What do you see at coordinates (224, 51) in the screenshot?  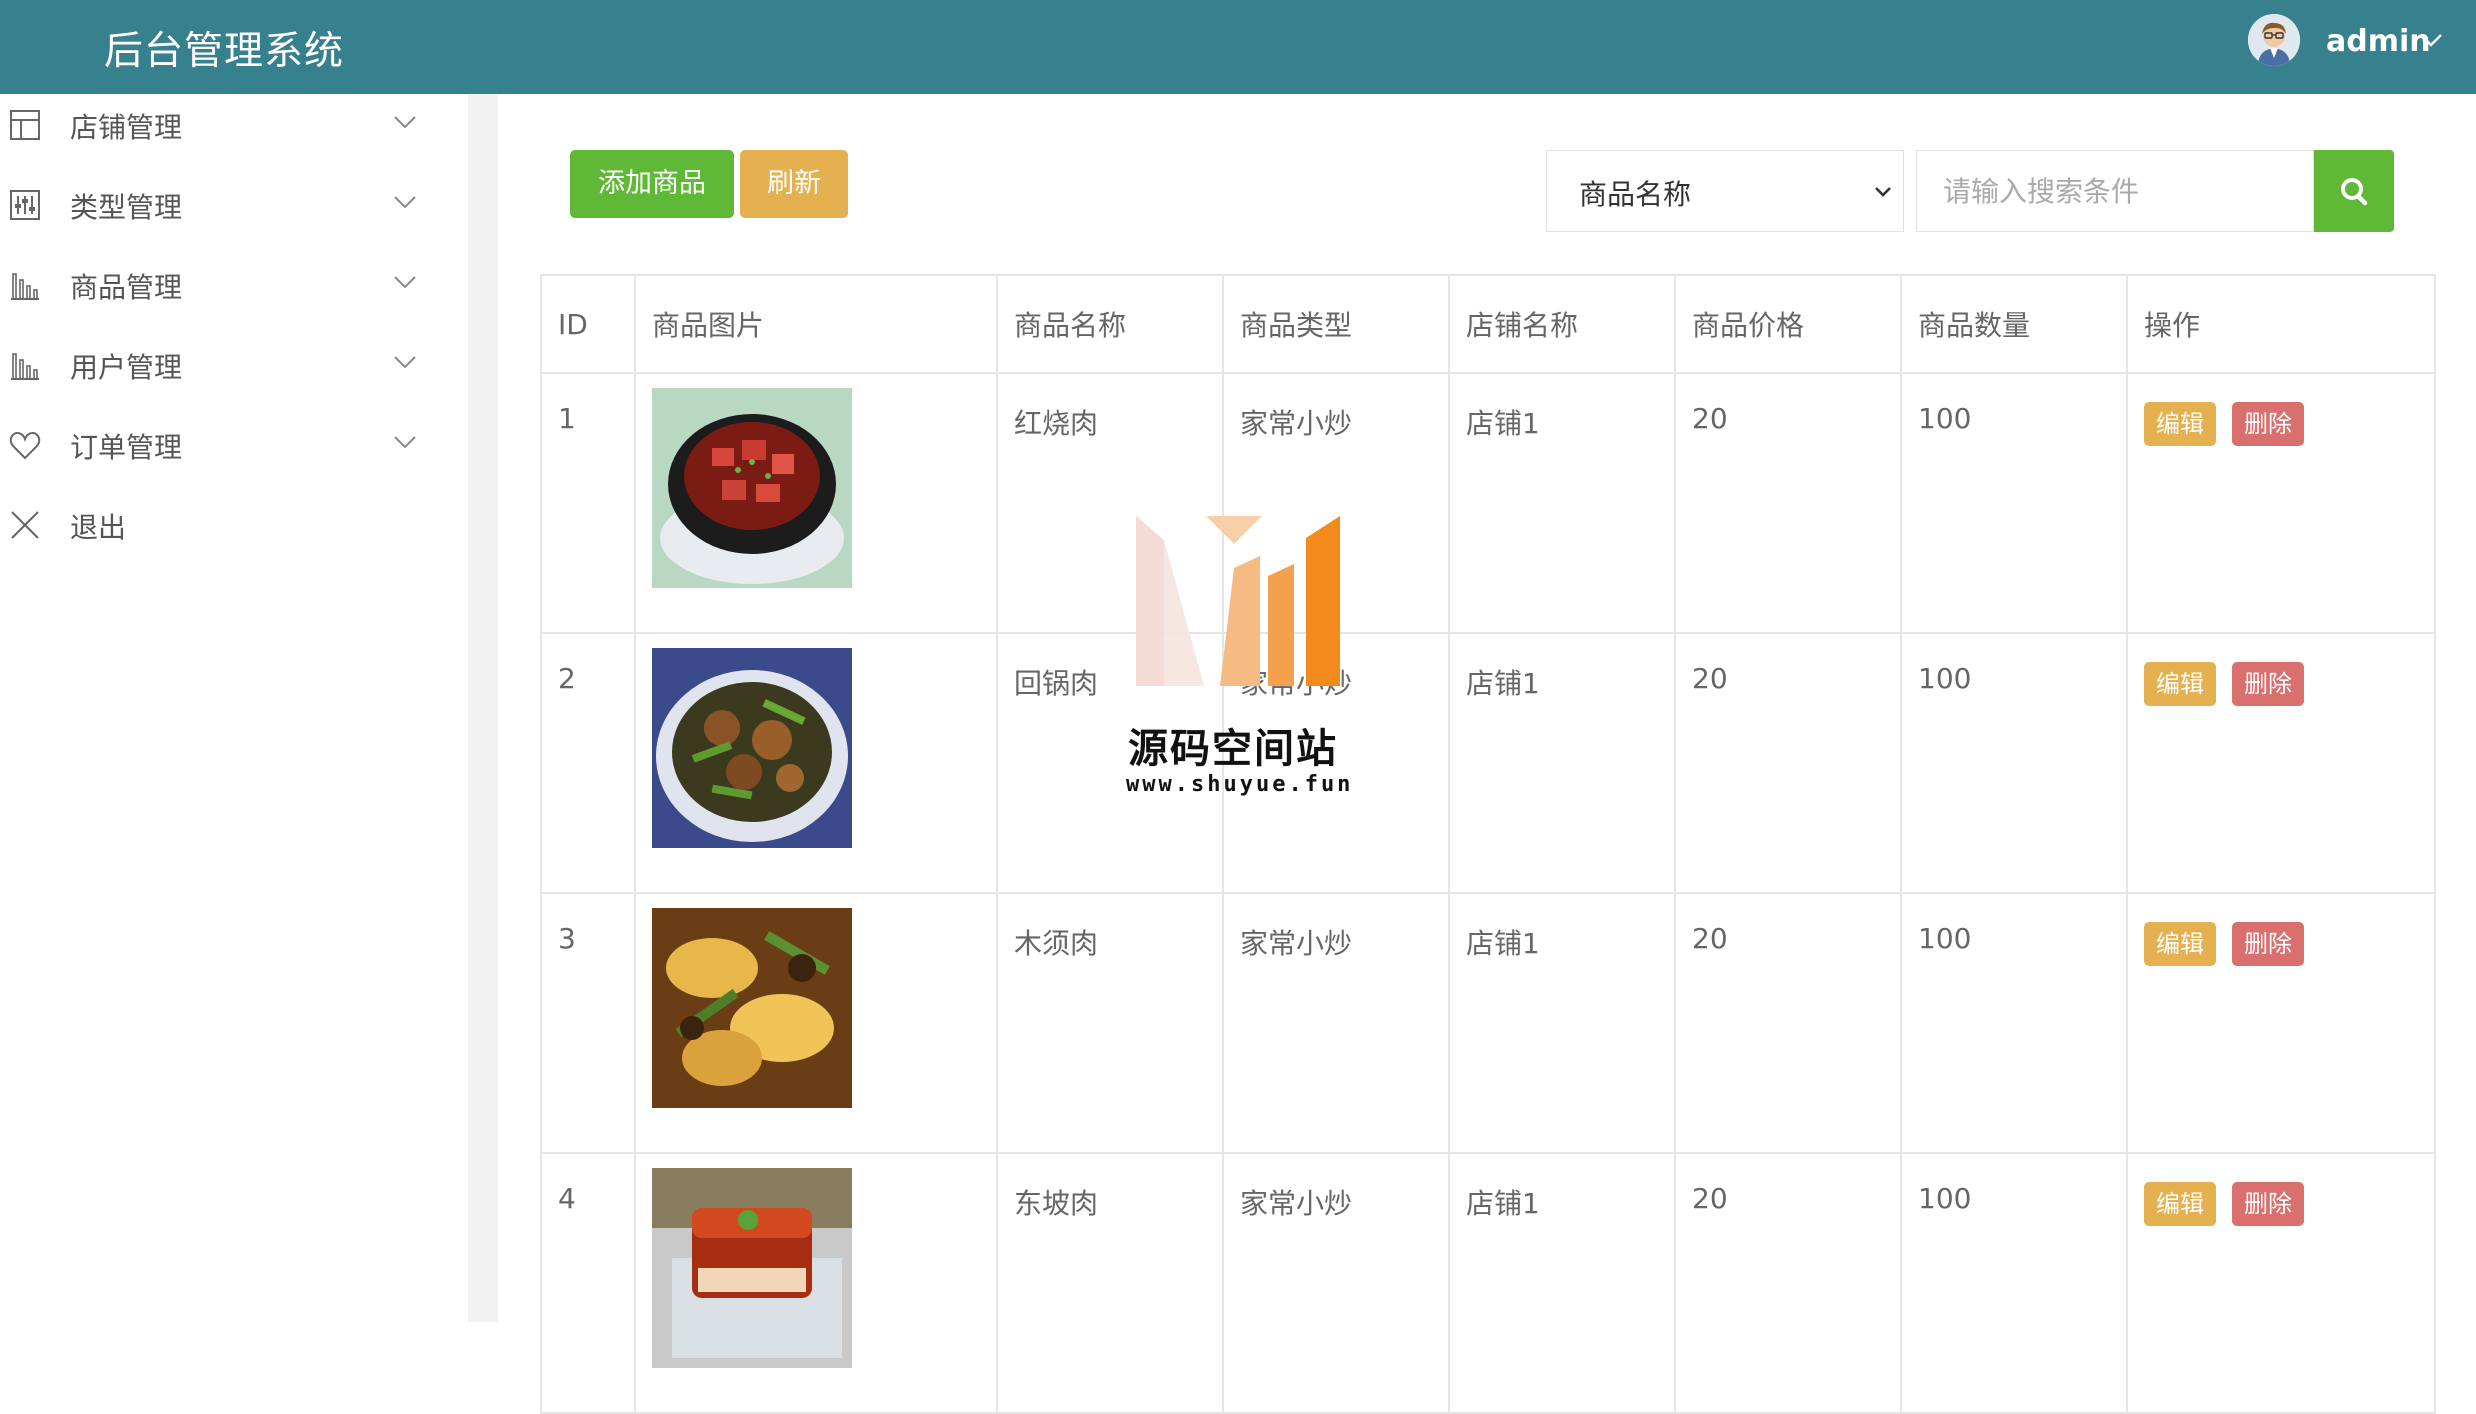 I see `app-title: 后台管理系统` at bounding box center [224, 51].